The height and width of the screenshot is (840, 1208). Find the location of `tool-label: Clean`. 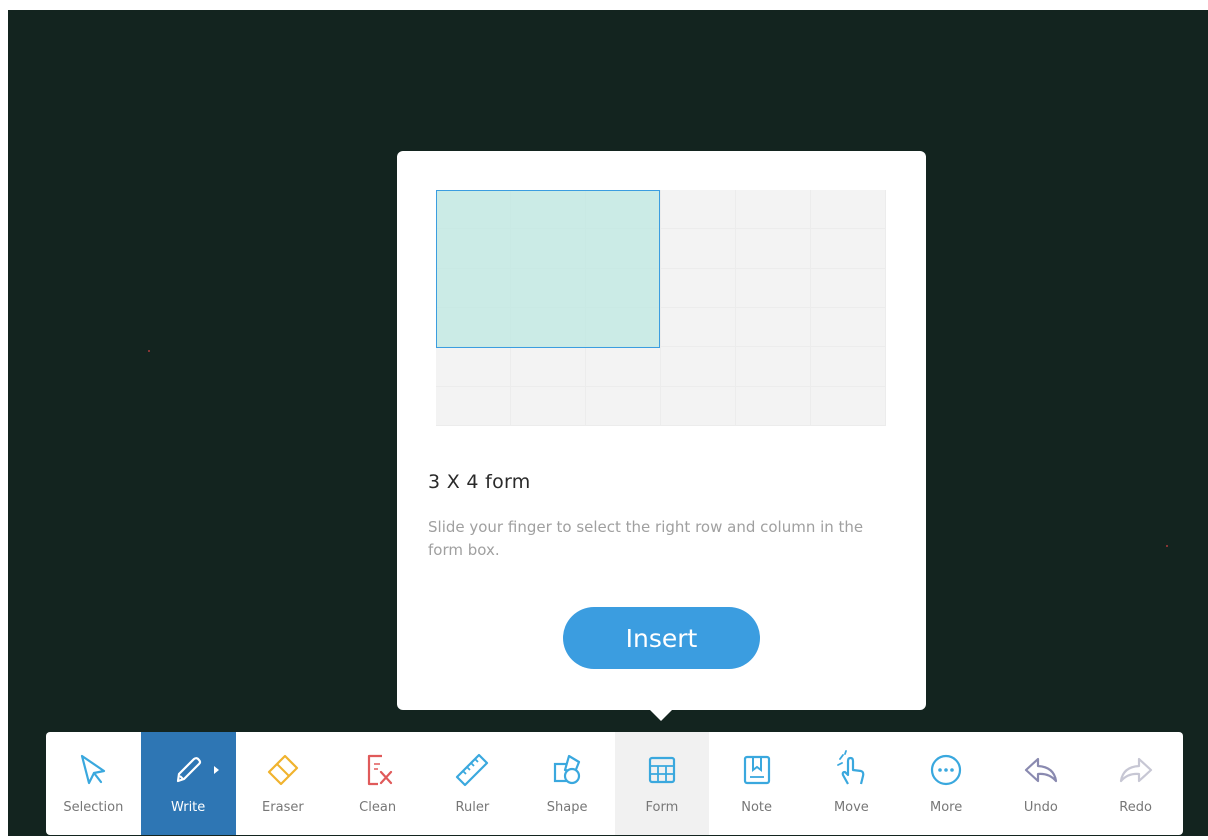

tool-label: Clean is located at coordinates (378, 807).